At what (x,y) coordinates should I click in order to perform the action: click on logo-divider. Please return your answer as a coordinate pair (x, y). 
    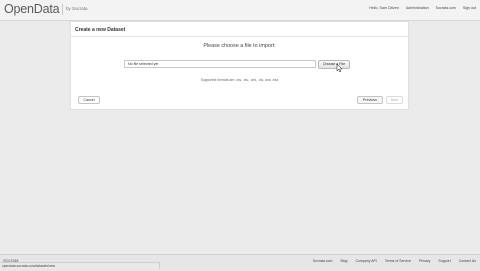
    Looking at the image, I should click on (62, 9).